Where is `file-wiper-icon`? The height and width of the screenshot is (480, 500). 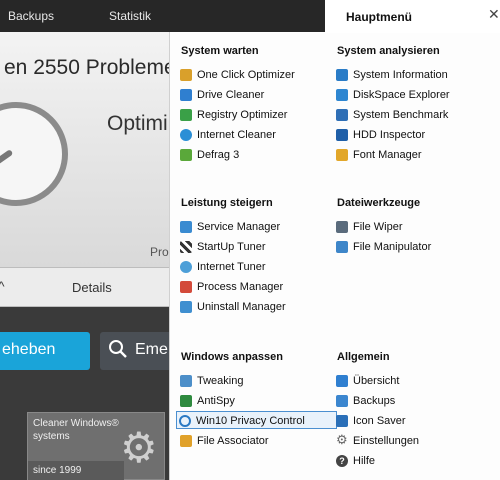
file-wiper-icon is located at coordinates (342, 227).